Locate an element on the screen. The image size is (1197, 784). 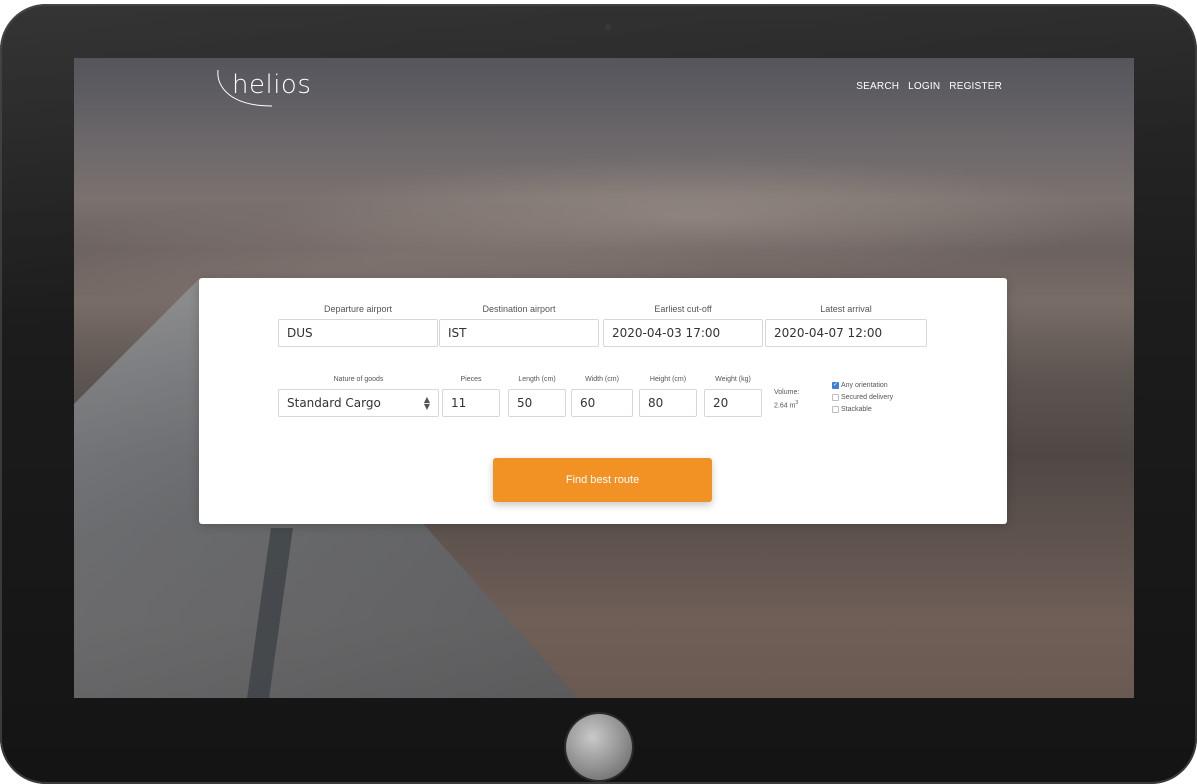
option-stackable-label: Stackable is located at coordinates (856, 409).